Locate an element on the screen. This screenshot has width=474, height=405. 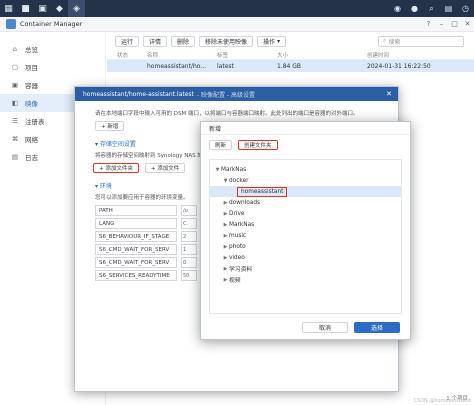
col-tag: 标签 is located at coordinates (223, 55).